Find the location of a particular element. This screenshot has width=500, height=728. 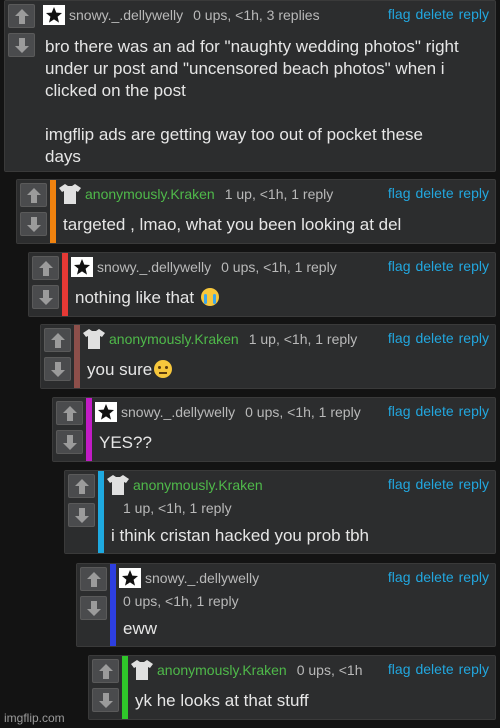

comment-meta: anonymously.Kraken is located at coordinates (185, 485).